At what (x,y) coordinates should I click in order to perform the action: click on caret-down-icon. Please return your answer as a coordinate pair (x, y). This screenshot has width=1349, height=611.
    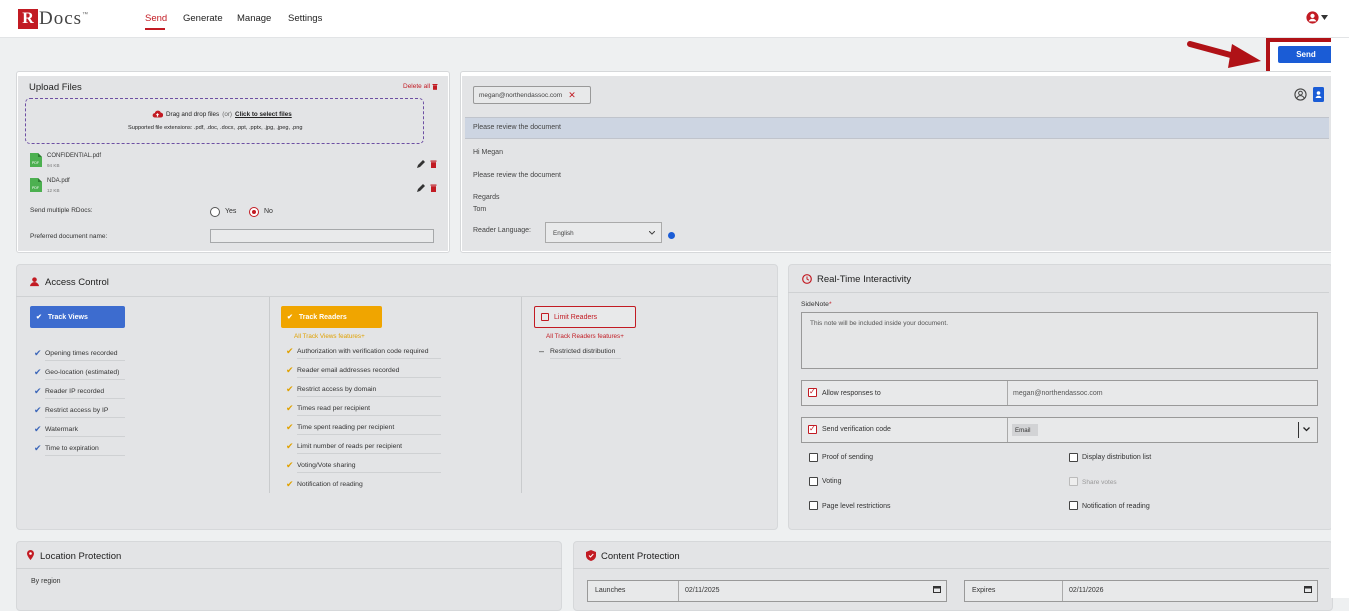
    Looking at the image, I should click on (1324, 17).